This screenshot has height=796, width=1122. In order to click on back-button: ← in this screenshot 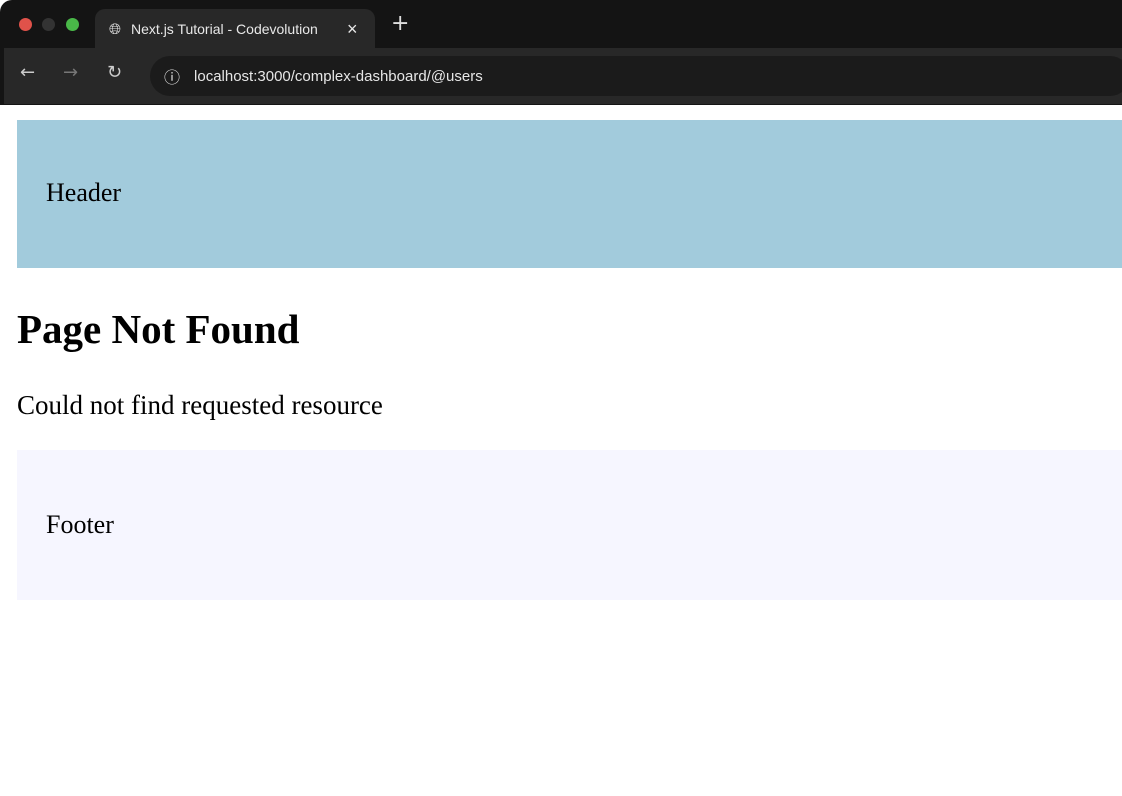, I will do `click(27, 72)`.